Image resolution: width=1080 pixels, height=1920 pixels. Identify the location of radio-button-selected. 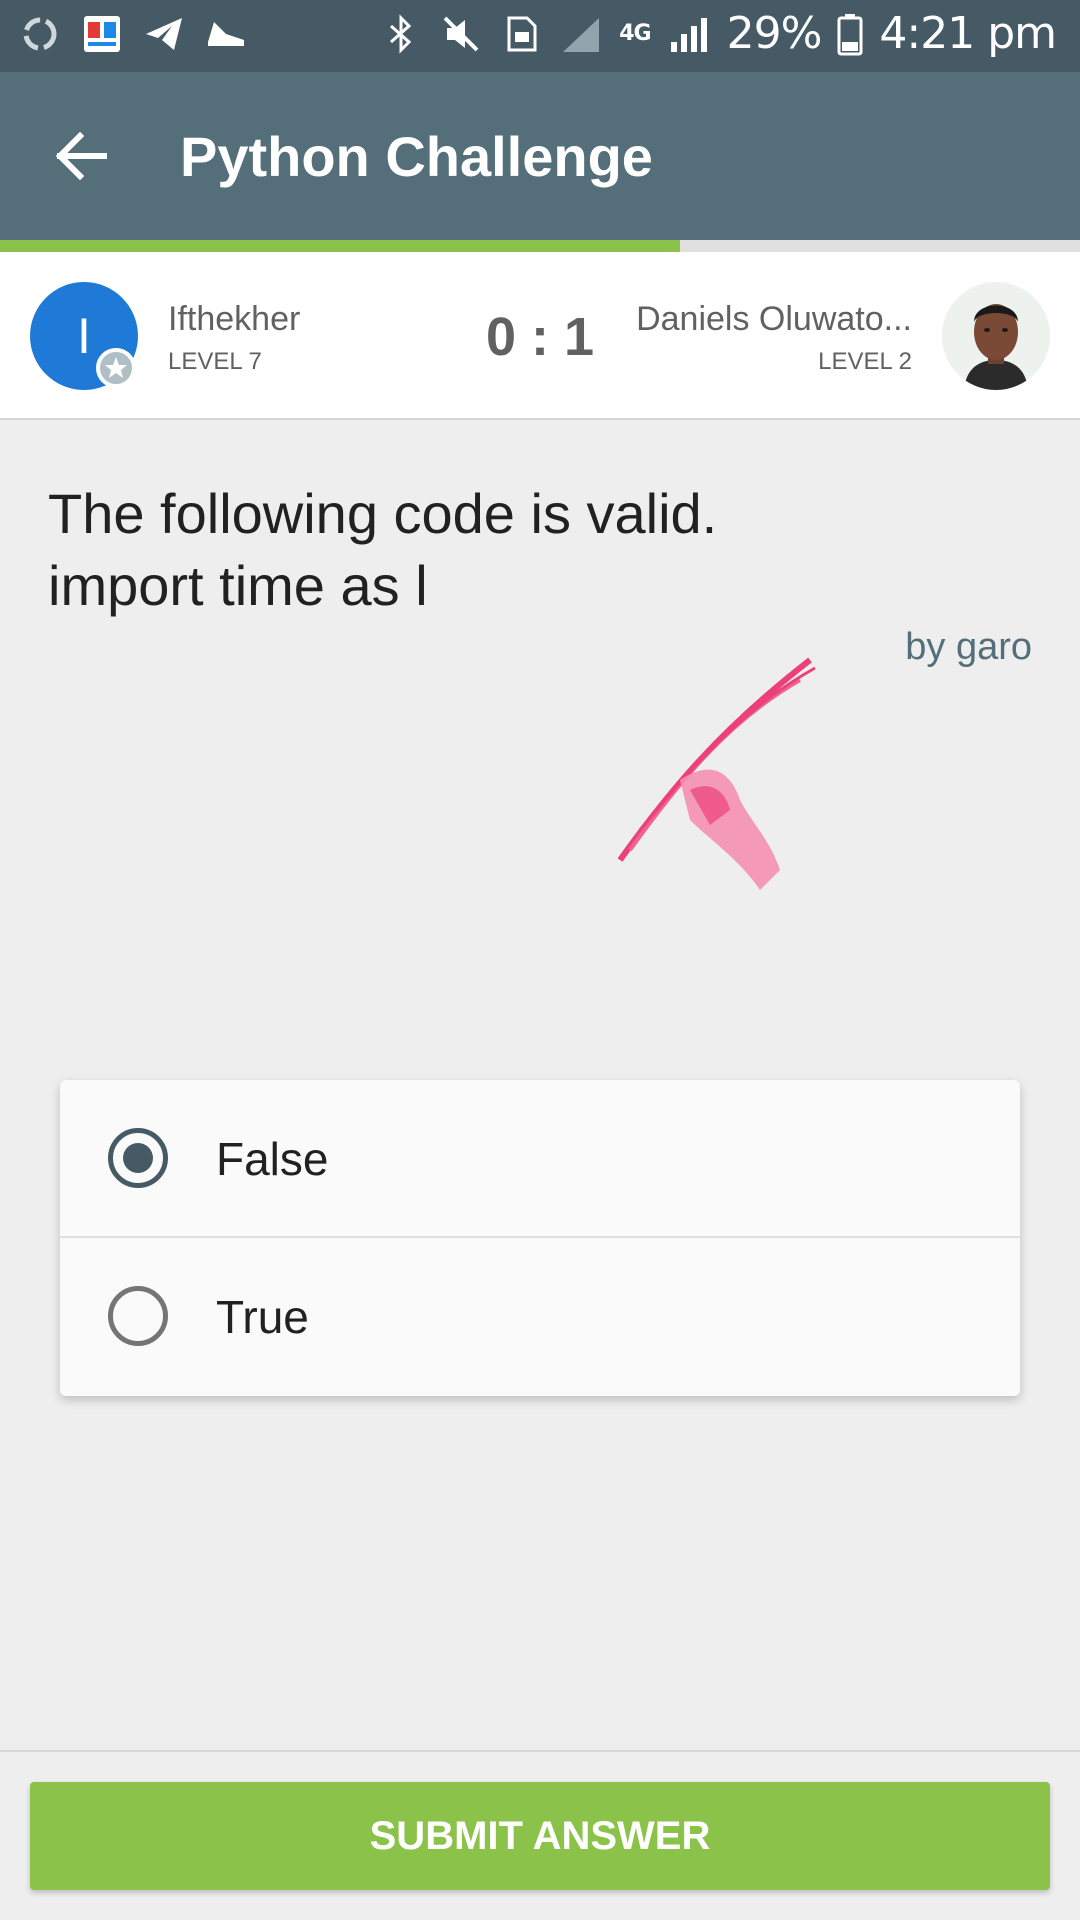
(138, 1158).